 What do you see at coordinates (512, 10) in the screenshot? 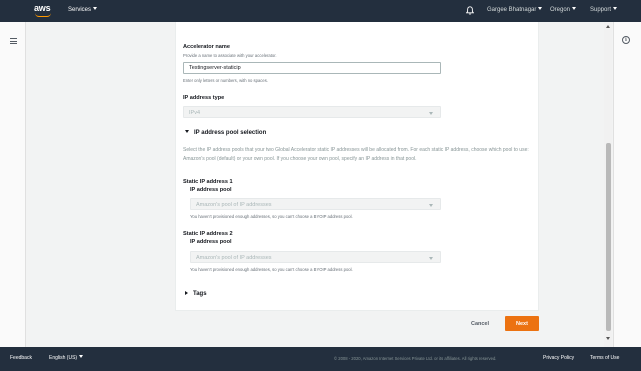
I see `user-menu-label: Gargee Bhatnagar` at bounding box center [512, 10].